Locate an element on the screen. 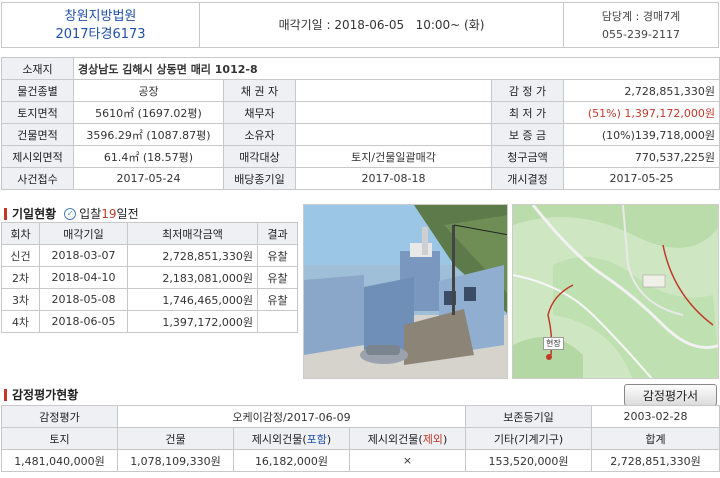 The image size is (720, 478). appraisal-title: 감정평가현황 is located at coordinates (45, 395).